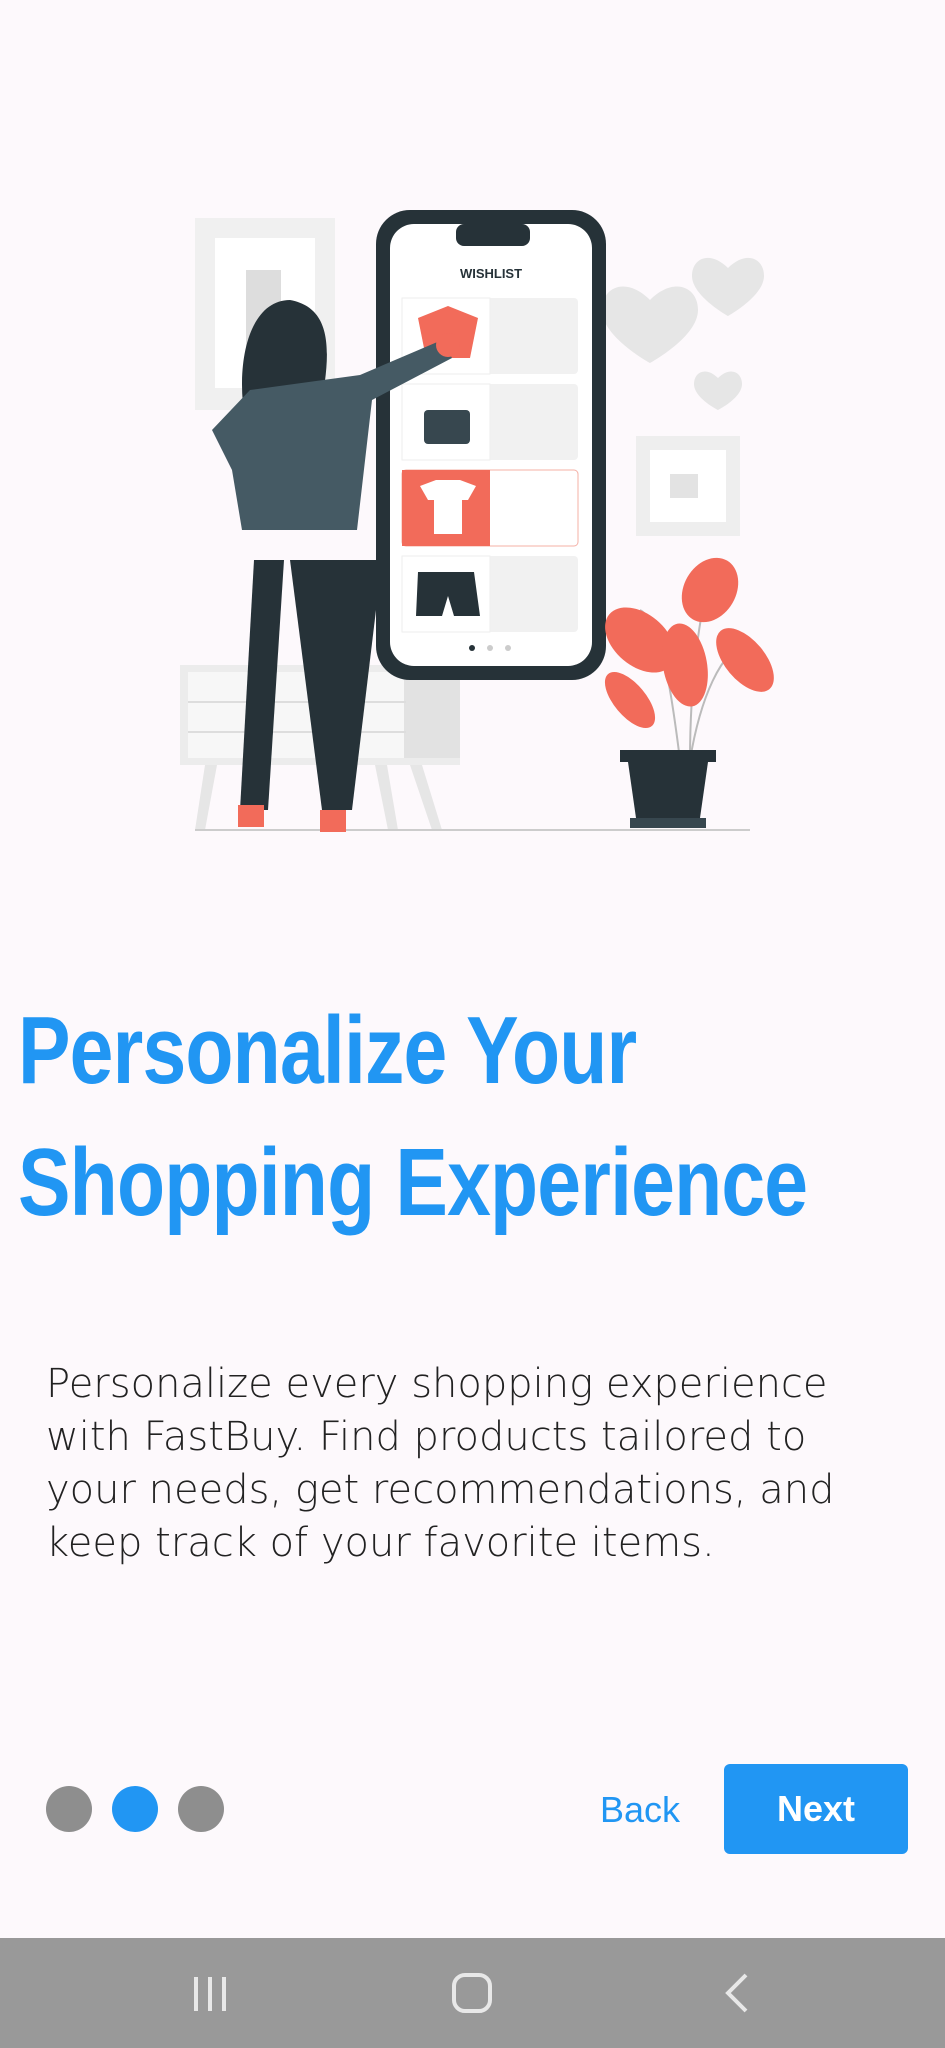 Image resolution: width=945 pixels, height=2048 pixels. What do you see at coordinates (413, 1117) in the screenshot?
I see `page-title: Personalize Your Shopping Experience` at bounding box center [413, 1117].